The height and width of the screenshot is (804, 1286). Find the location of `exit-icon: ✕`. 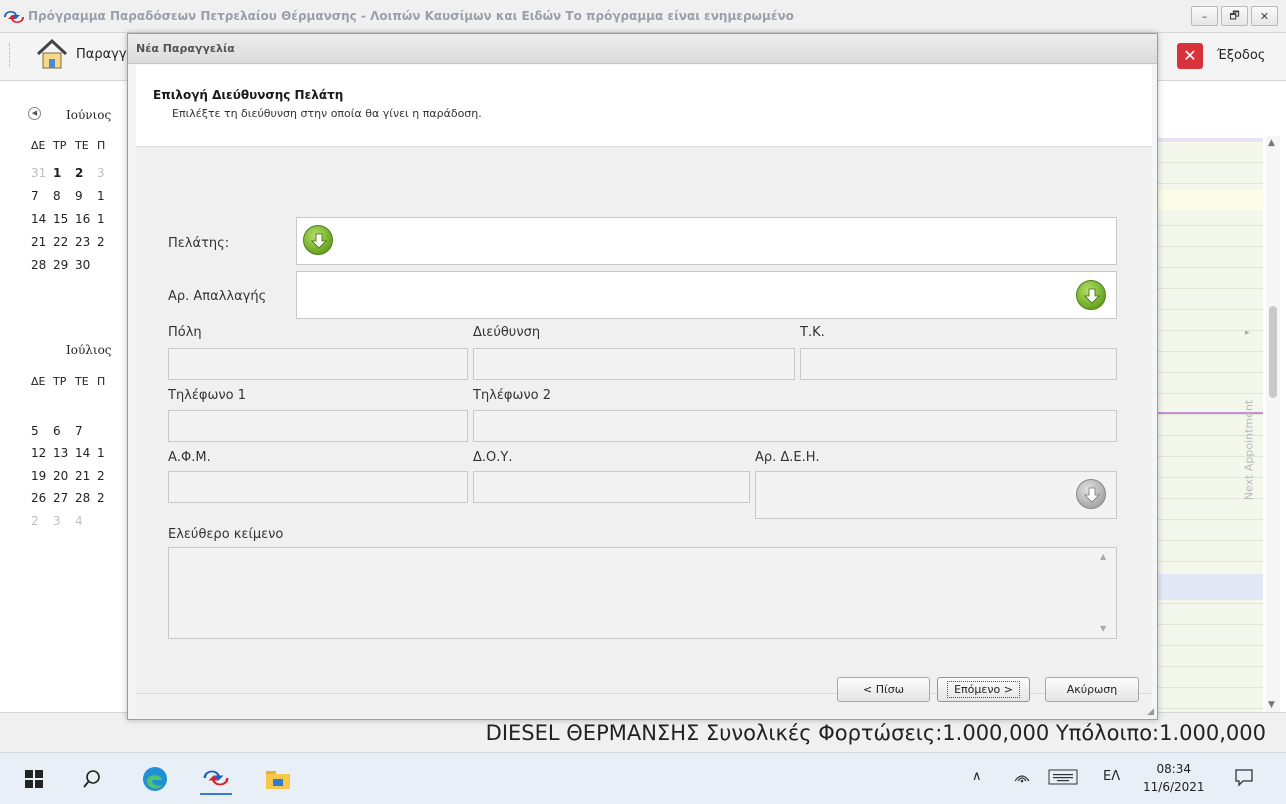

exit-icon: ✕ is located at coordinates (1190, 56).